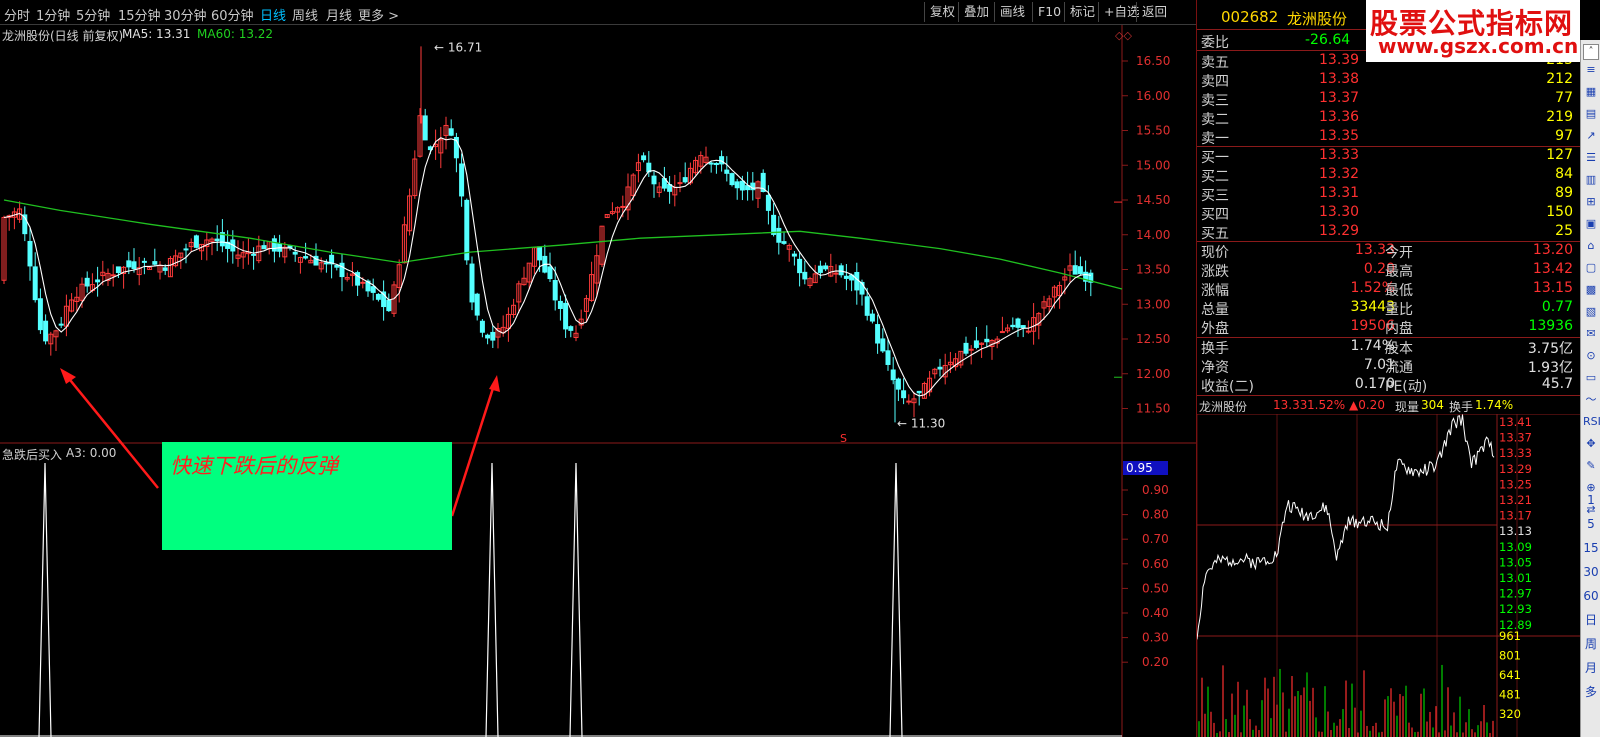  I want to click on scroll-up-icon: ˄, so click(1591, 52).